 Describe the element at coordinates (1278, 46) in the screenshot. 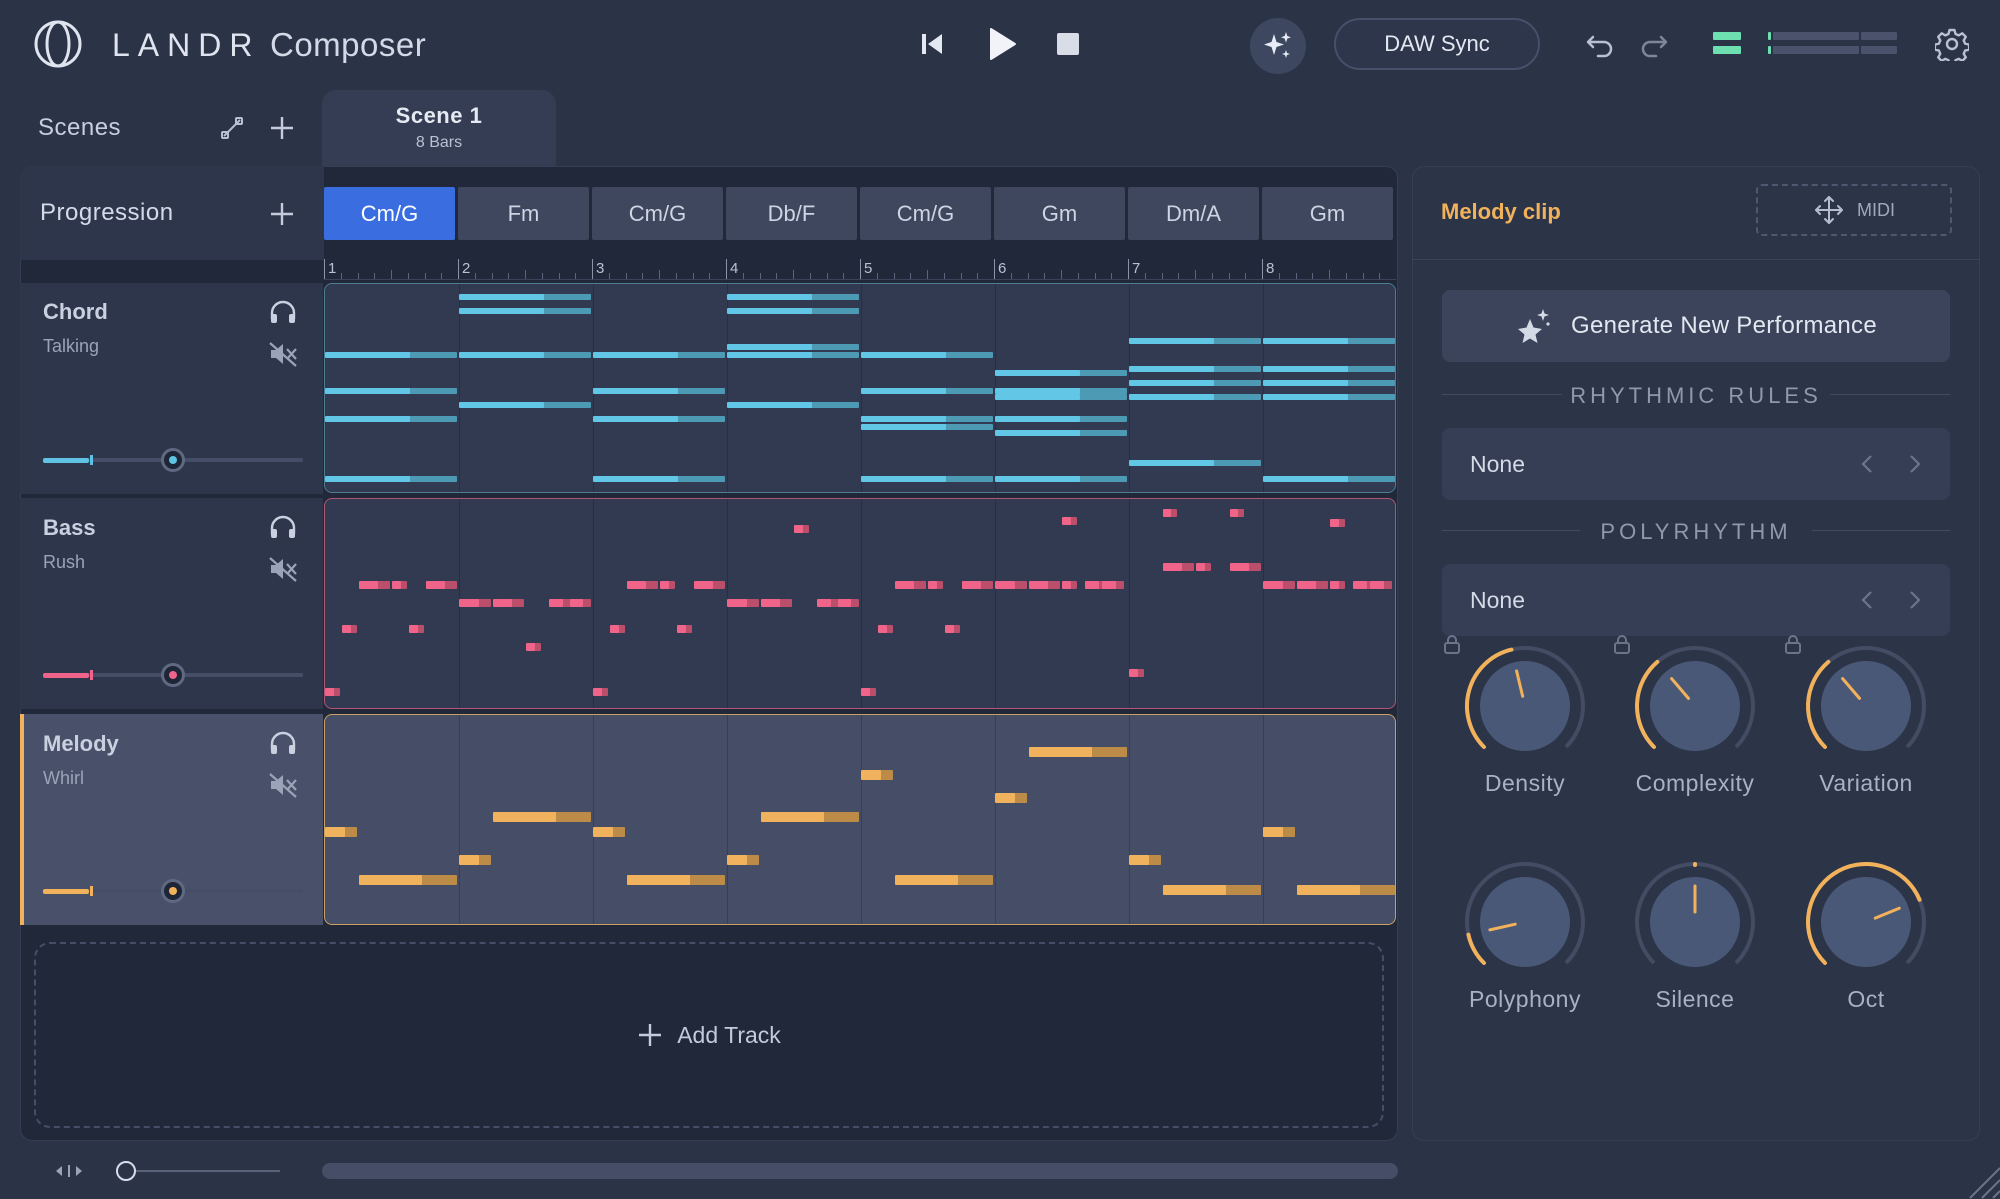

I see `ai-assist-button` at that location.